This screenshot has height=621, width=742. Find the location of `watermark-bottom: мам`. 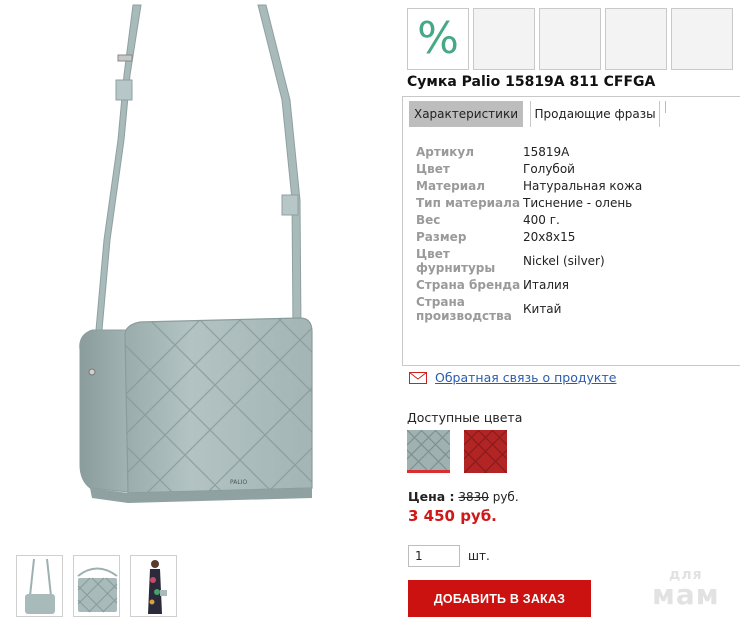

watermark-bottom: мам is located at coordinates (686, 594).